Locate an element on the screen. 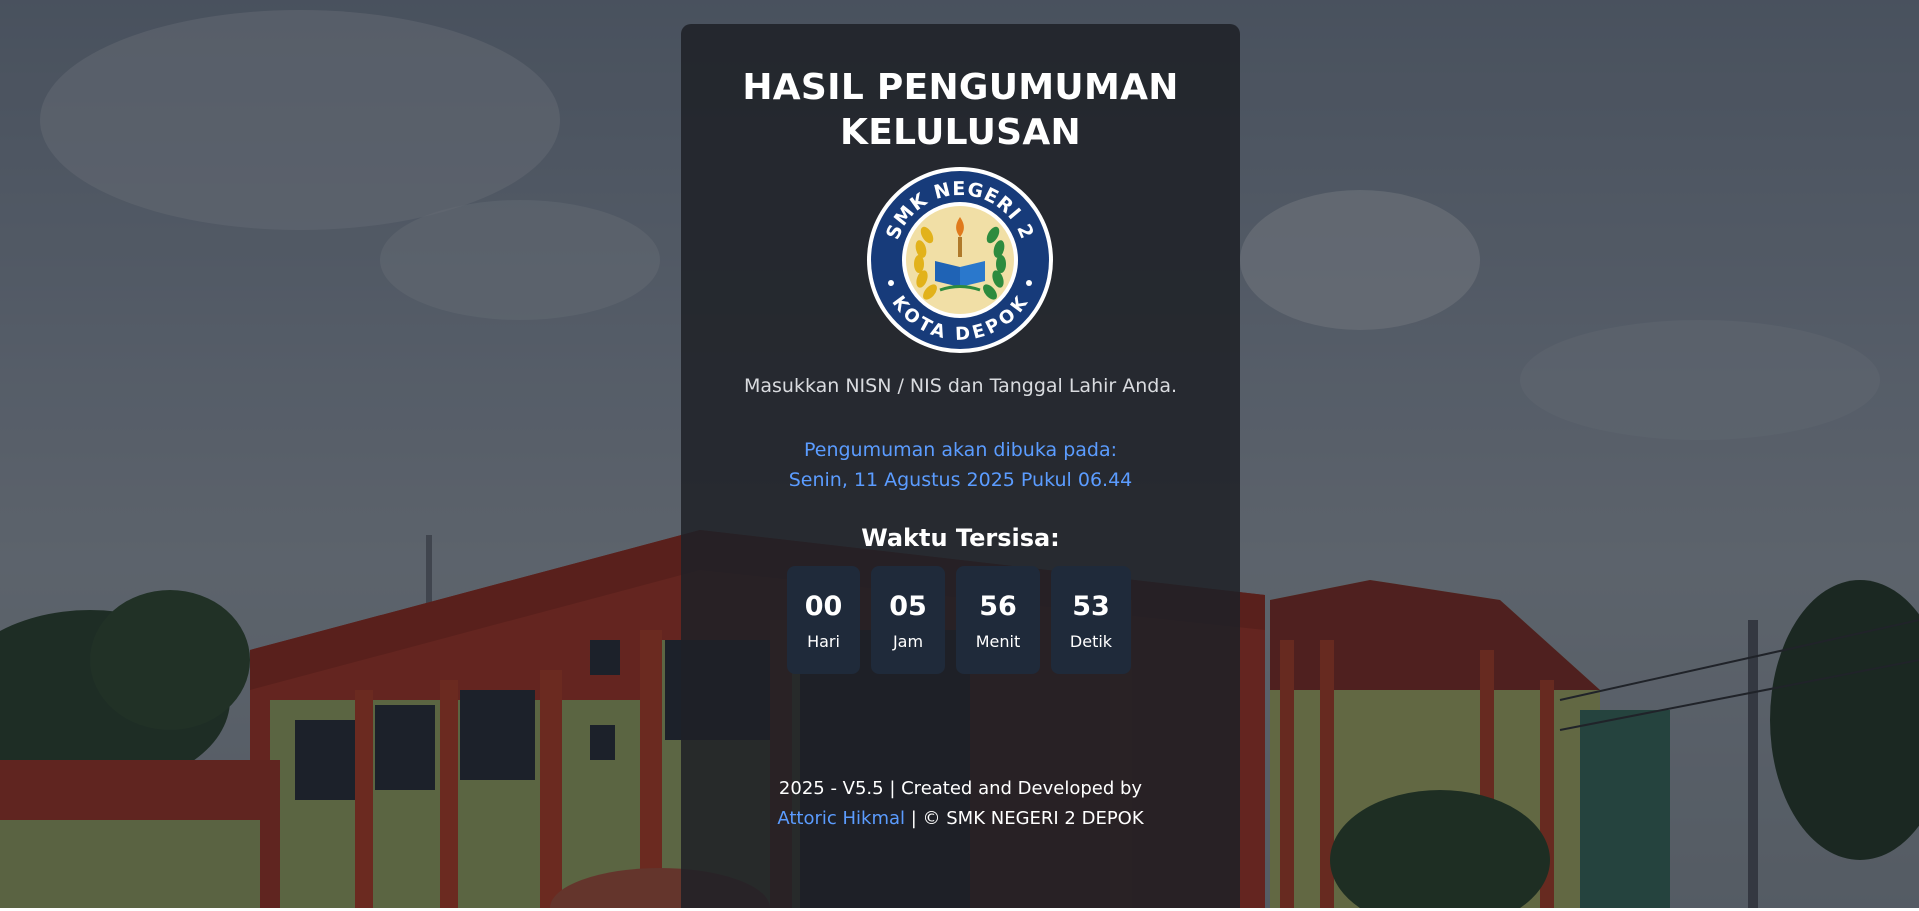 This screenshot has width=1919, height=911. countdown-value: 00 is located at coordinates (823, 606).